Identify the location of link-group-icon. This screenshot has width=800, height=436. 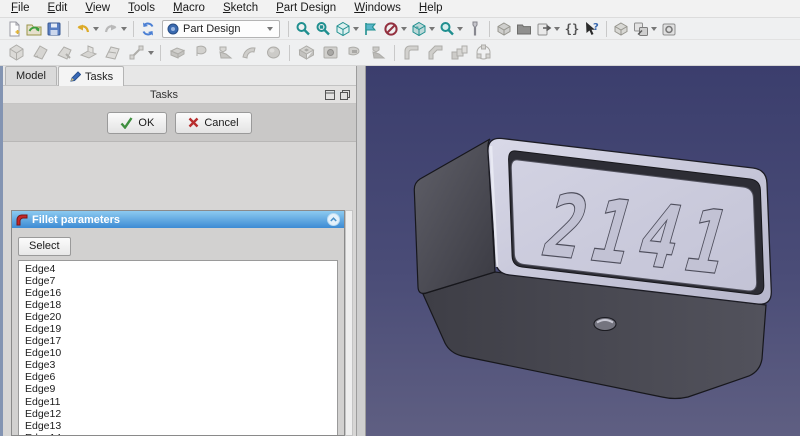
(669, 29).